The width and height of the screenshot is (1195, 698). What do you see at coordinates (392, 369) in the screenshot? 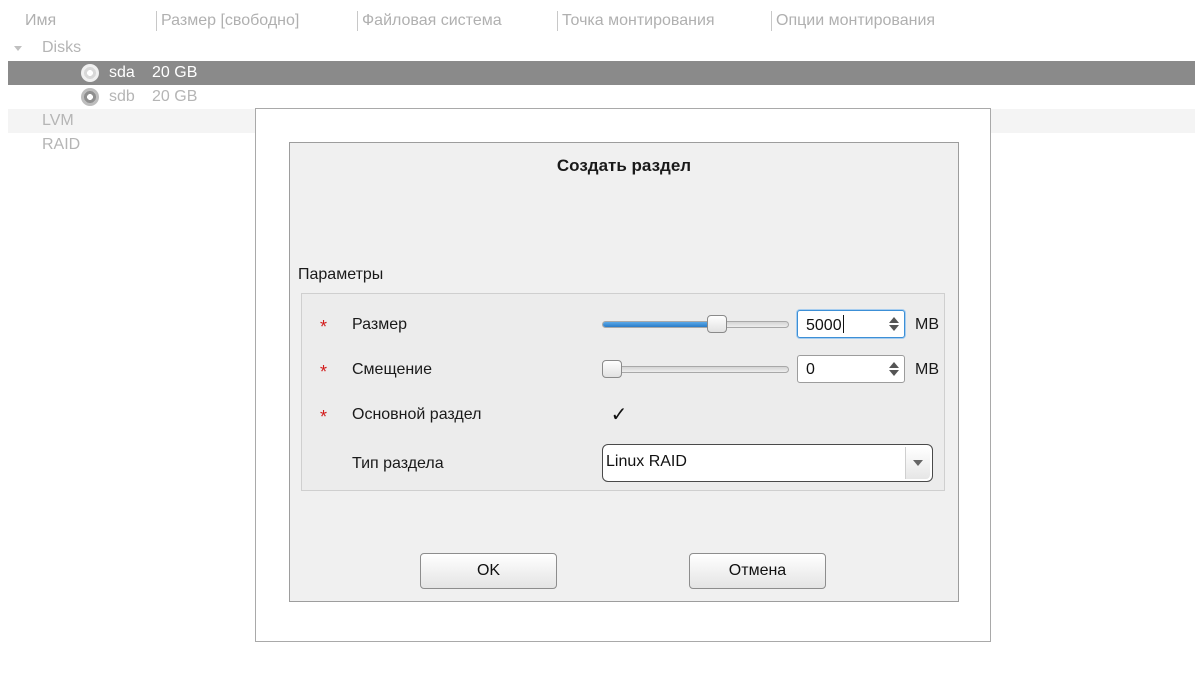
I see `offset-label: Смещение` at bounding box center [392, 369].